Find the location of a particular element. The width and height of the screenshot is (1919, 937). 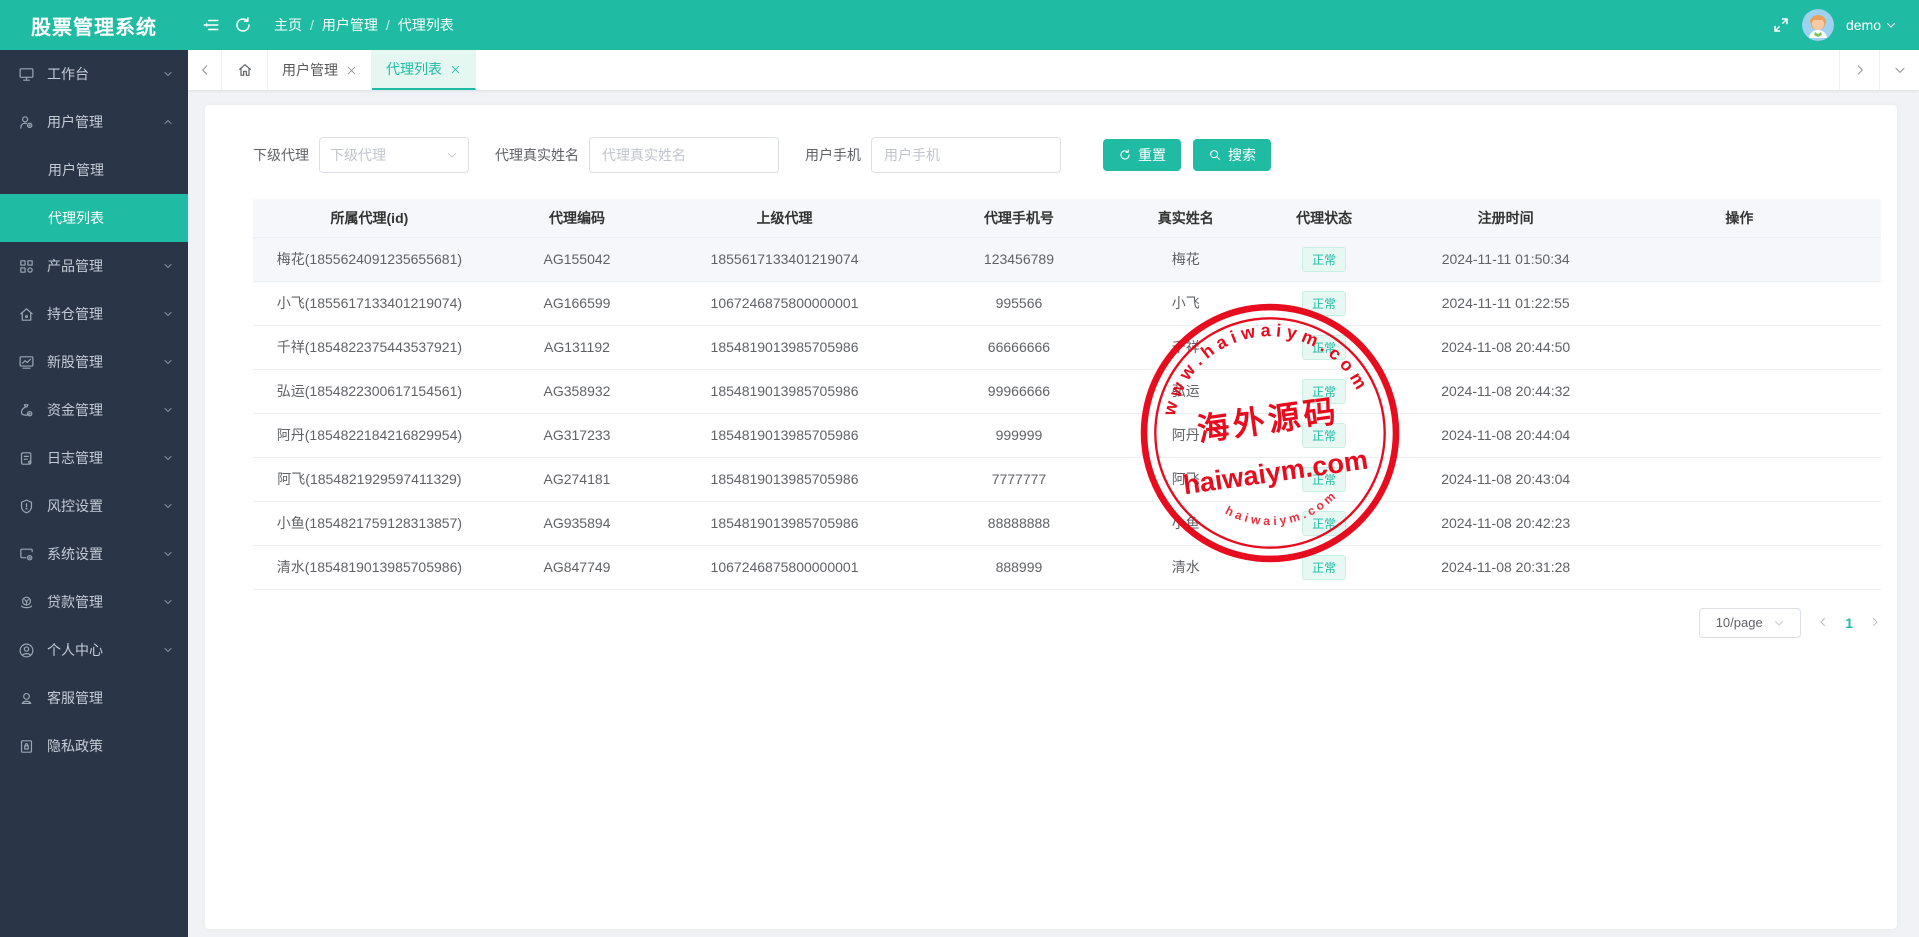

tabs-menu-button is located at coordinates (1899, 70).